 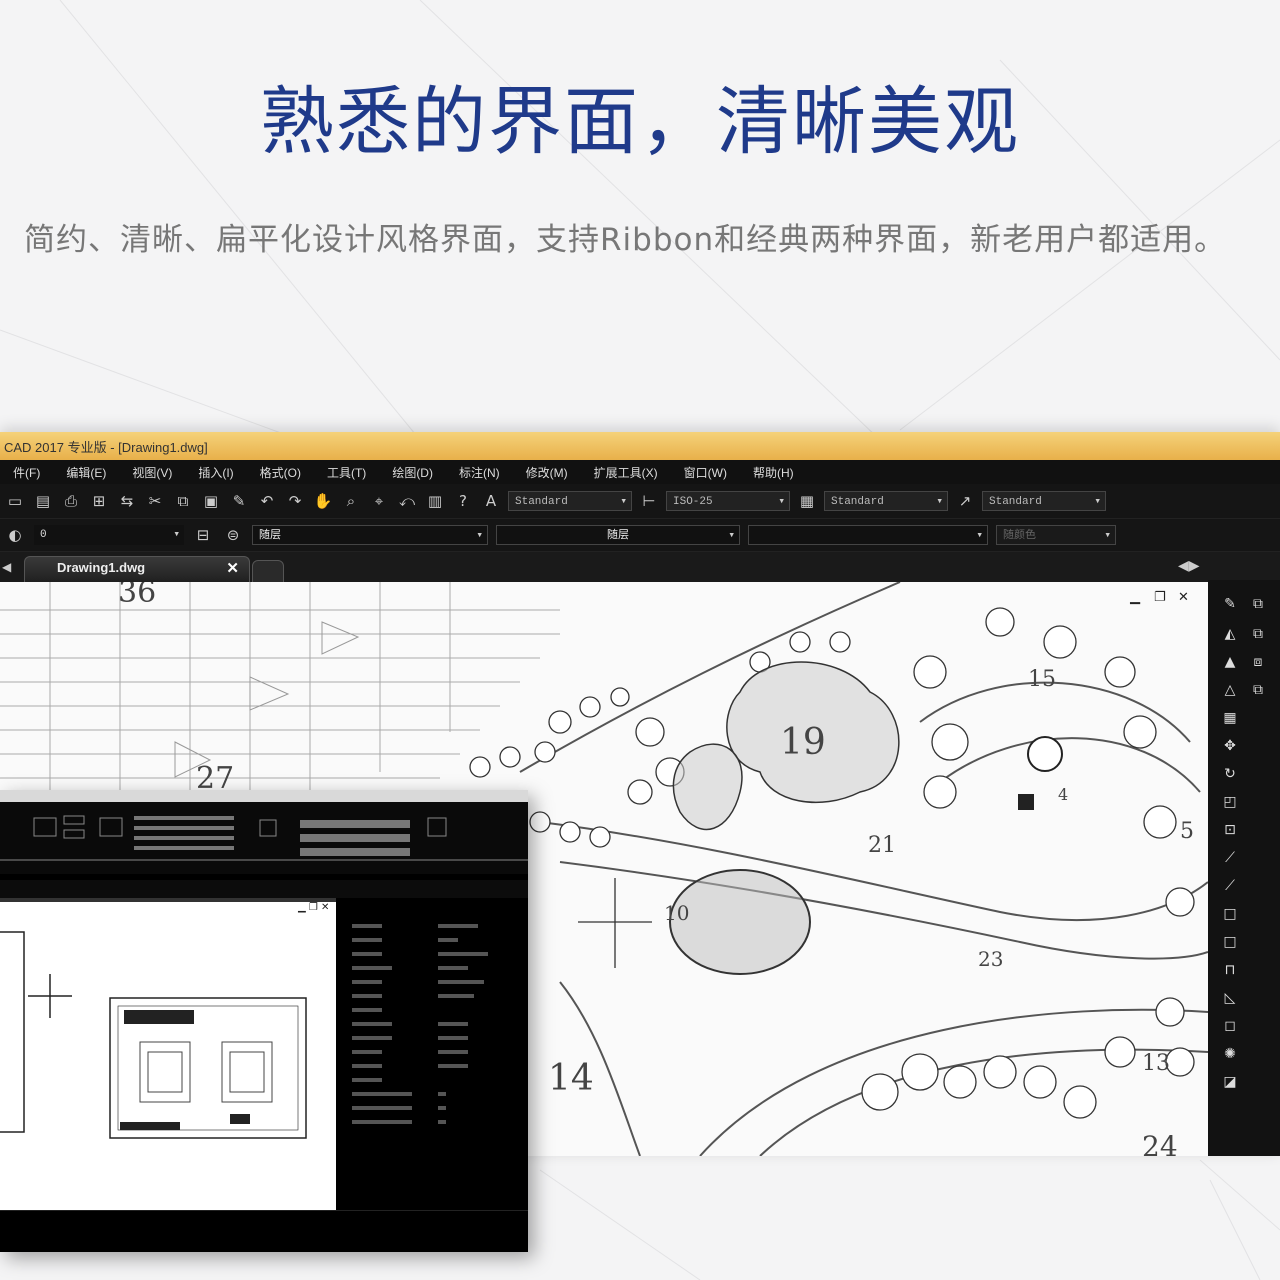 What do you see at coordinates (370, 535) in the screenshot?
I see `color-dropdown: 随层` at bounding box center [370, 535].